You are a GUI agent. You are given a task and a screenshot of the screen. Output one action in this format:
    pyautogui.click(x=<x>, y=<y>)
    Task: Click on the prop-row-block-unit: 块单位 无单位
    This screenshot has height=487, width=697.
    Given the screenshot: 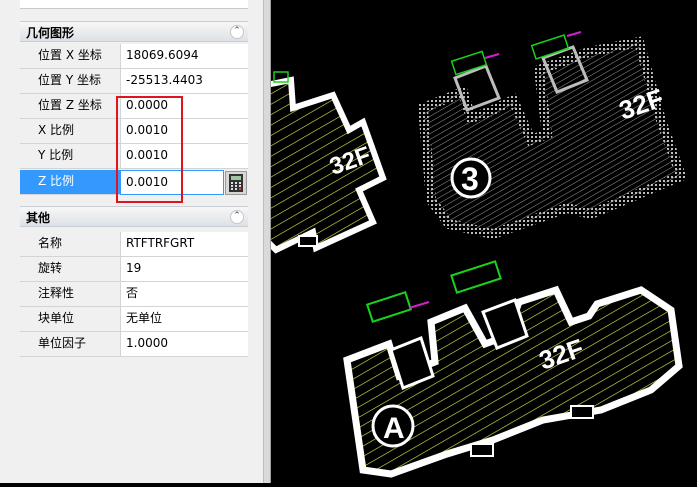 What is the action you would take?
    pyautogui.click(x=134, y=319)
    